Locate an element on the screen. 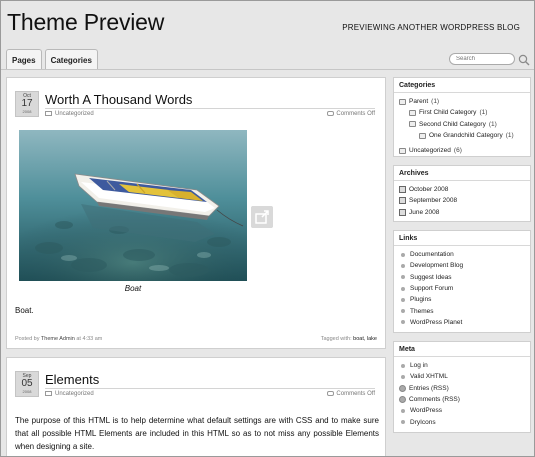 Image resolution: width=535 pixels, height=457 pixels. meta-item: WordPress is located at coordinates (462, 410).